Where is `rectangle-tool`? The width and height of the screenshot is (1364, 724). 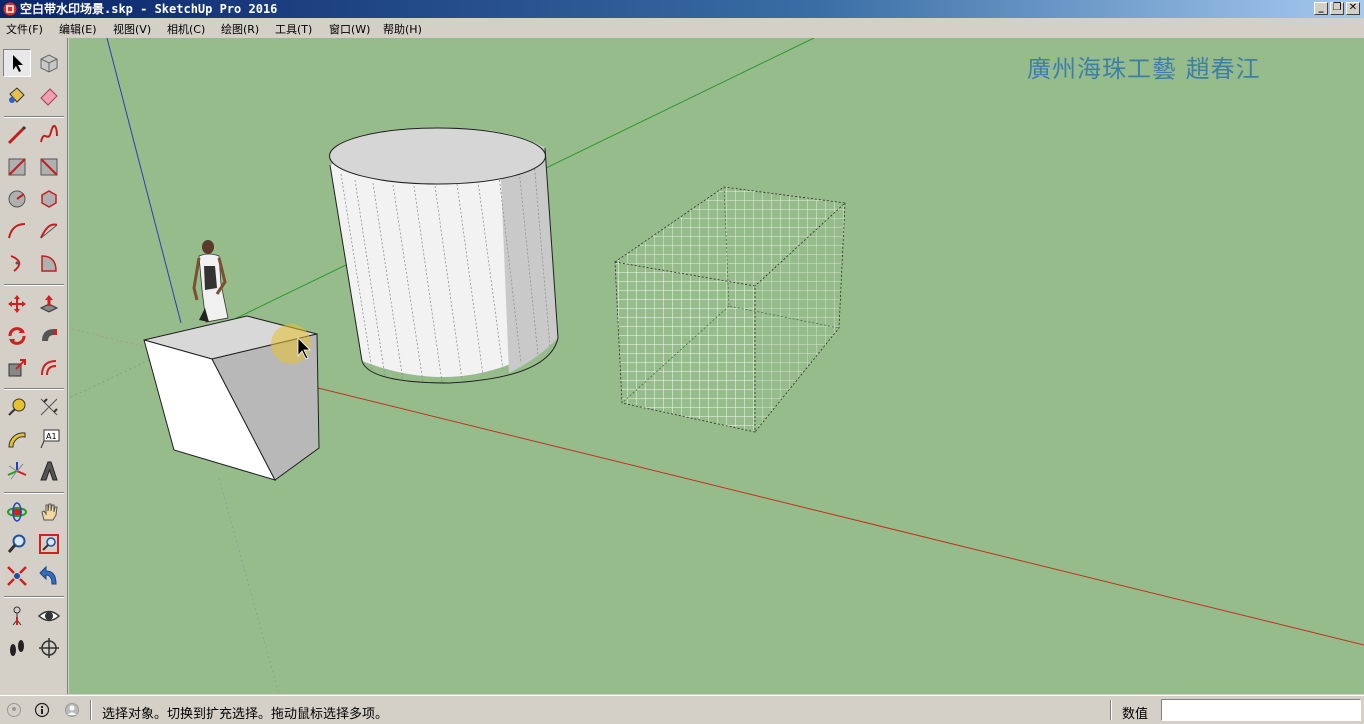
rectangle-tool is located at coordinates (17, 167).